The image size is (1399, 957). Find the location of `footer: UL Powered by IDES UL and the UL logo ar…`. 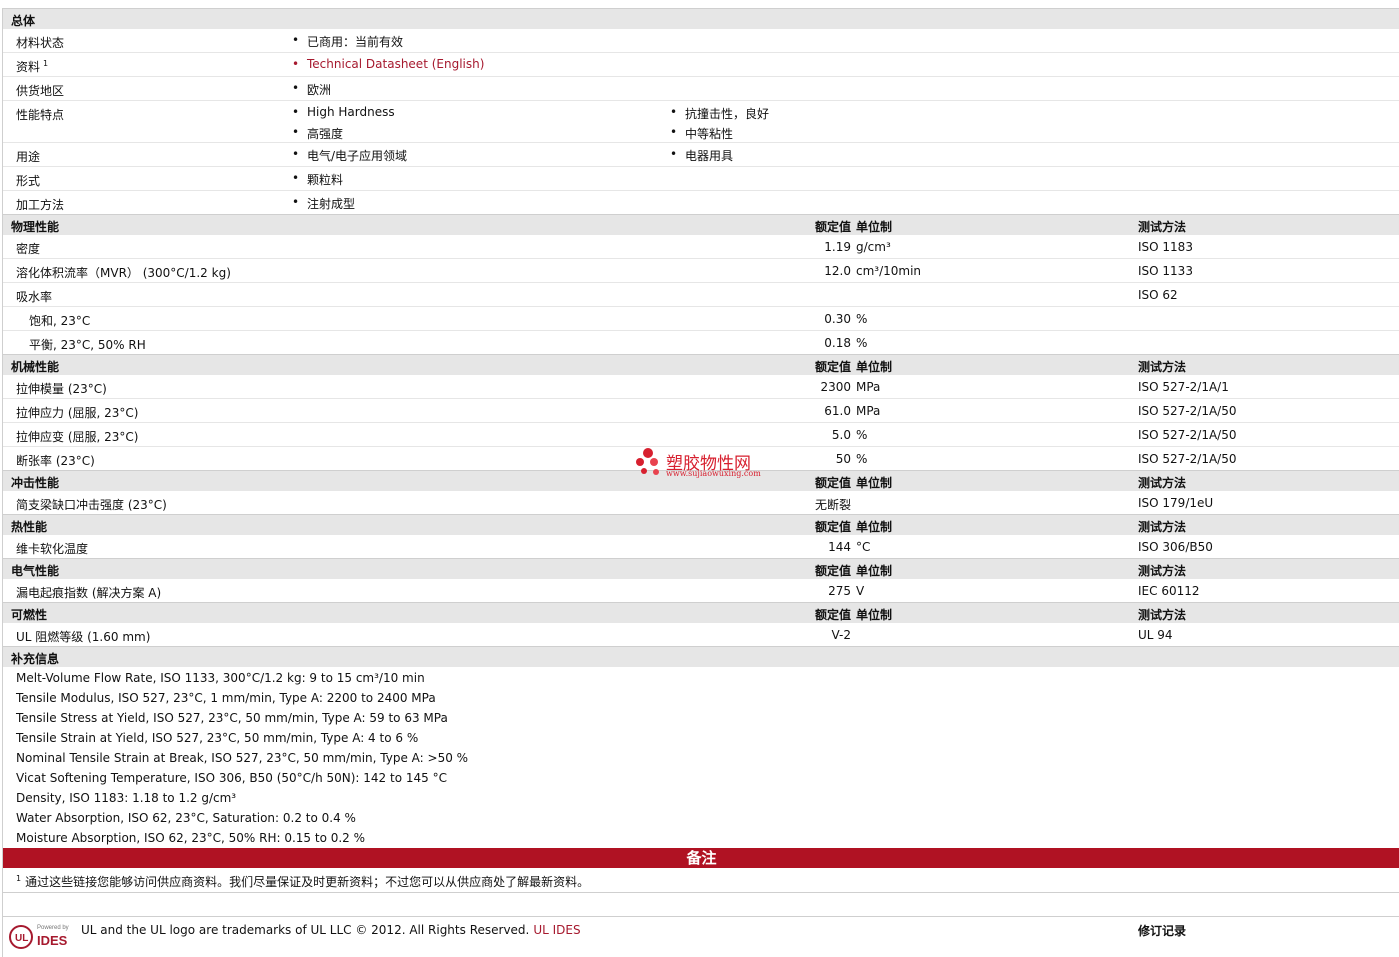

footer: UL Powered by IDES UL and the UL logo ar… is located at coordinates (701, 936).